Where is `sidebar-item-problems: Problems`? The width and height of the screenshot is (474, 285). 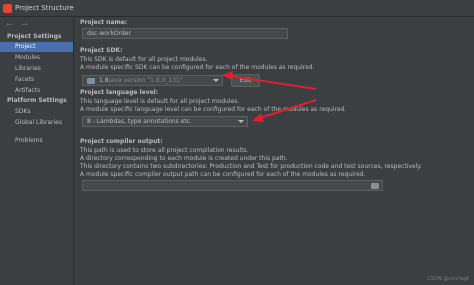
sidebar-item-problems: Problems is located at coordinates (36, 141).